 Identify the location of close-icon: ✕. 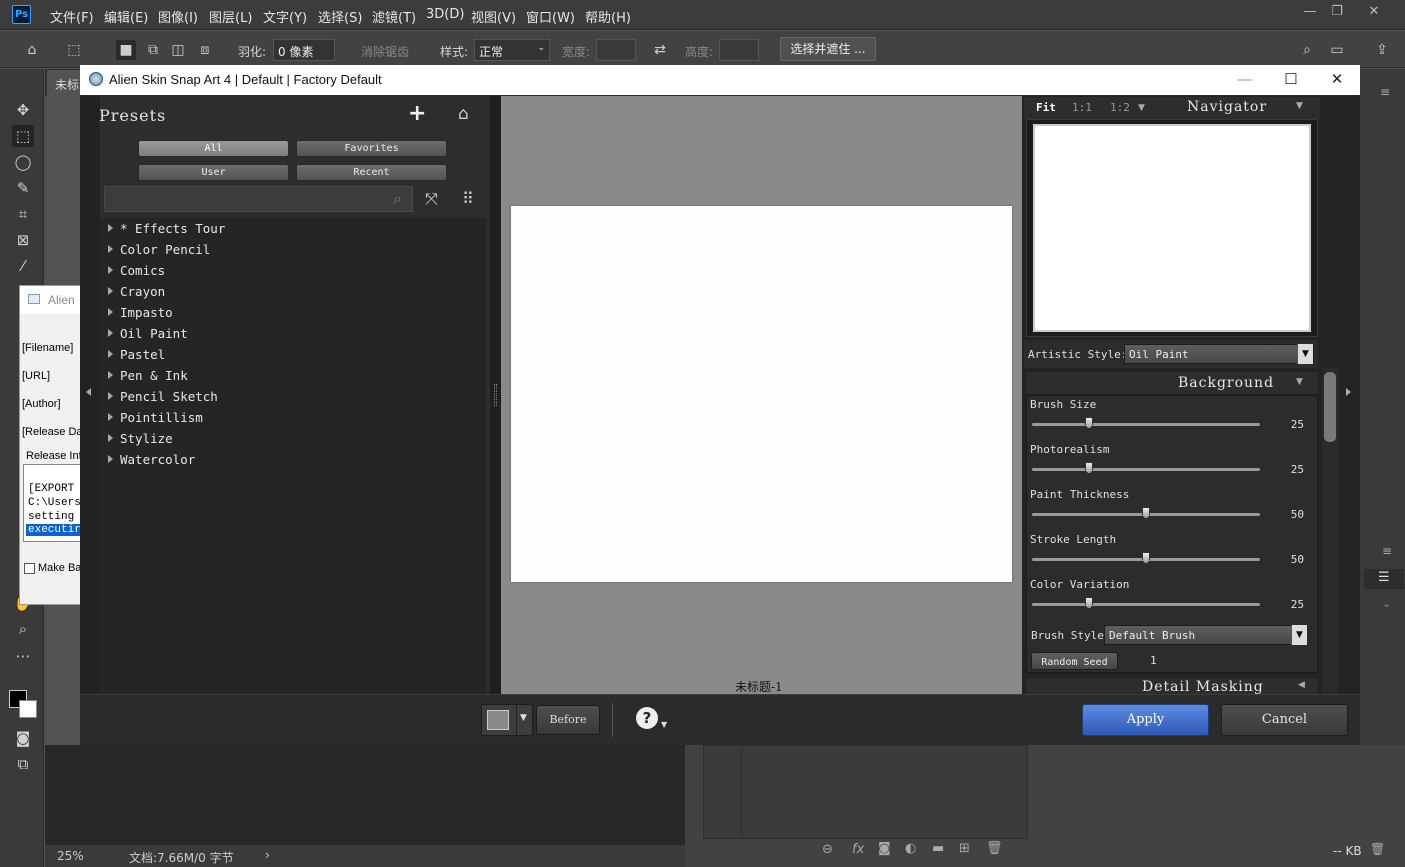
(1337, 80).